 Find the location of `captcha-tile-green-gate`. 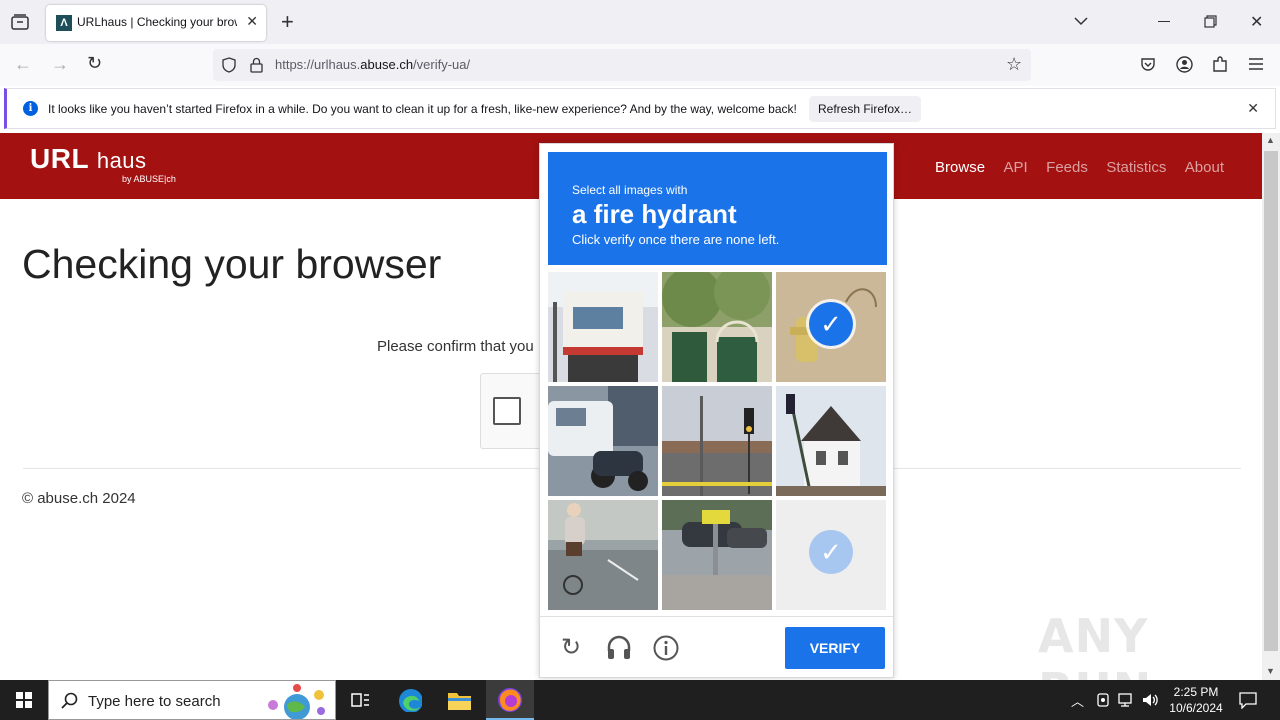

captcha-tile-green-gate is located at coordinates (717, 327).